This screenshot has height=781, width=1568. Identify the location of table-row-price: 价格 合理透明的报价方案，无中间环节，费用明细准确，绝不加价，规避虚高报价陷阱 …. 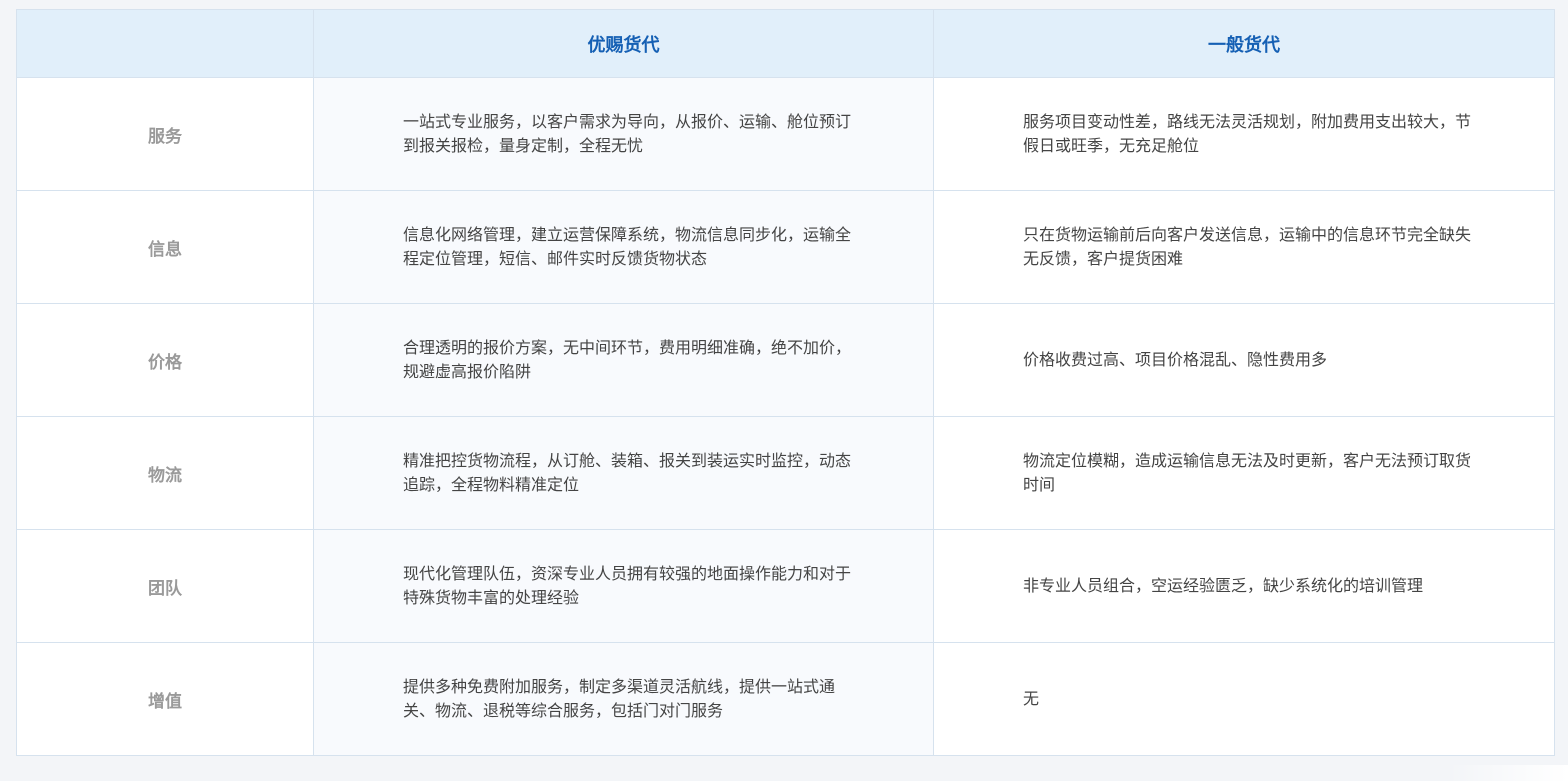
(785, 360).